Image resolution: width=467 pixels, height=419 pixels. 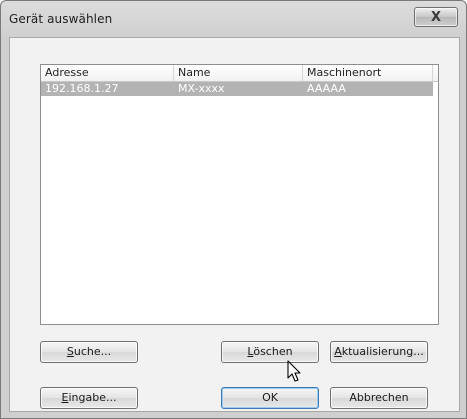 I want to click on close-icon: X, so click(x=436, y=17).